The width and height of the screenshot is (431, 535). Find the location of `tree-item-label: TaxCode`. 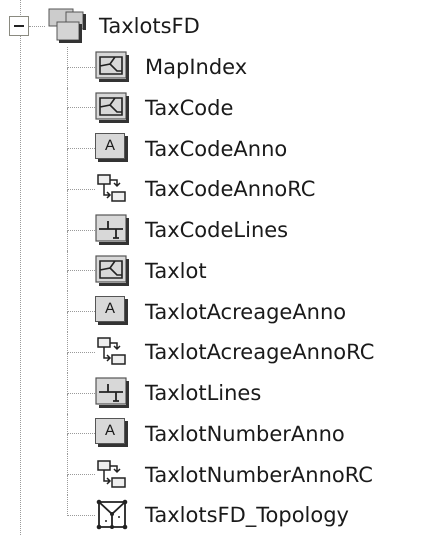

tree-item-label: TaxCode is located at coordinates (189, 108).